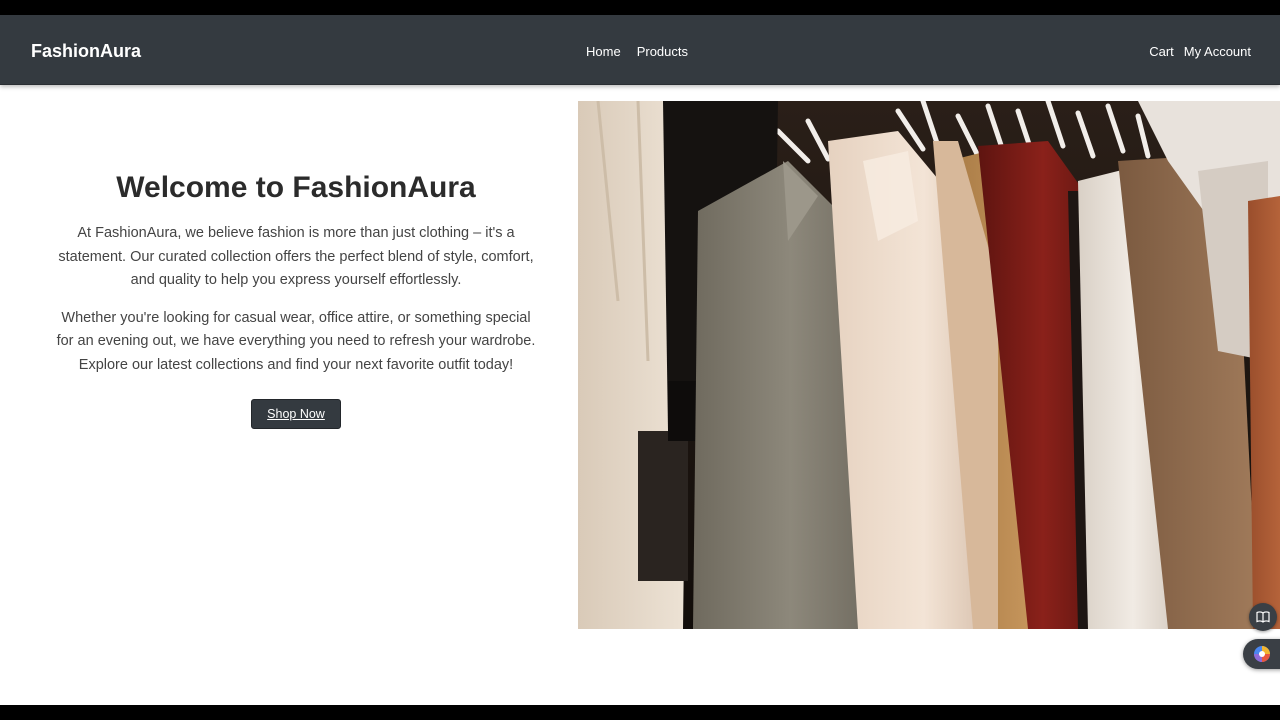 This screenshot has height=720, width=1280. I want to click on color-wheel-icon, so click(1262, 654).